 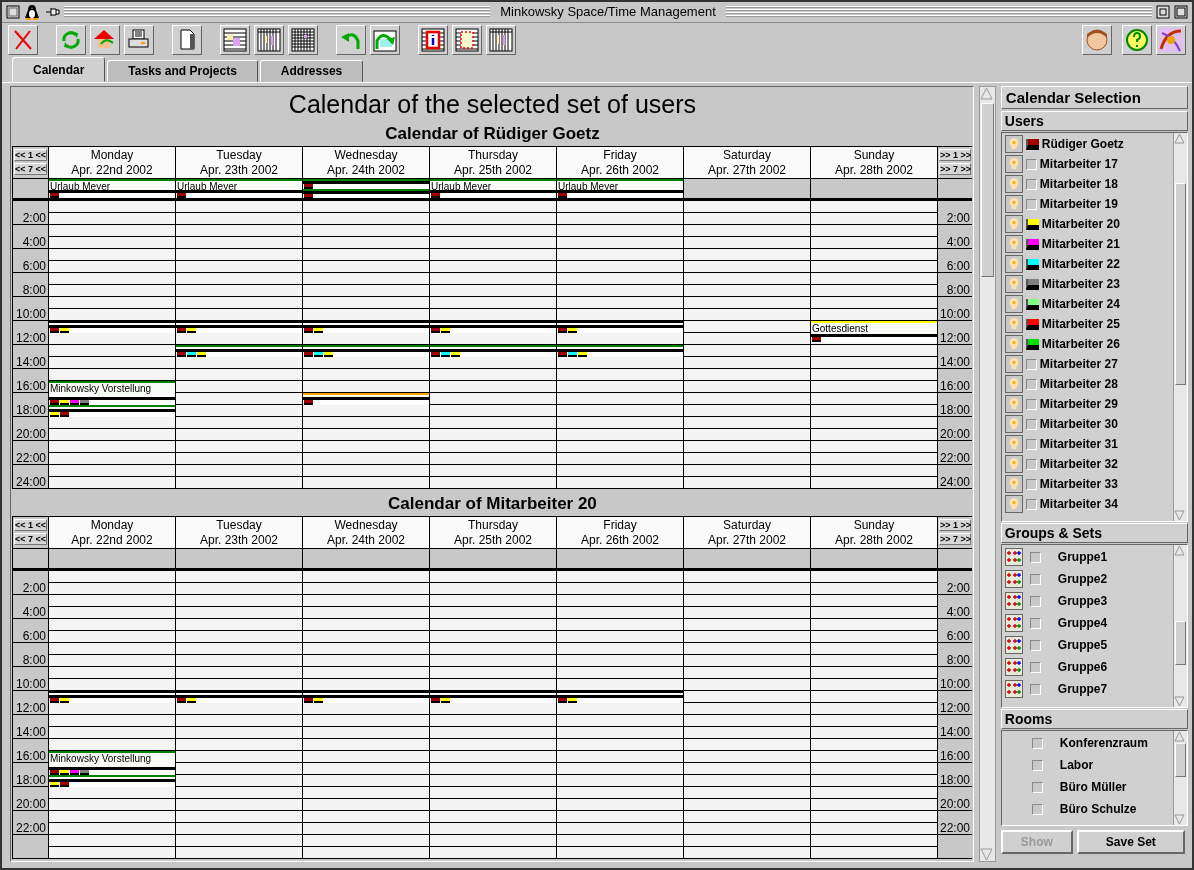 What do you see at coordinates (1082, 557) in the screenshot?
I see `list-item-label: Gruppe1` at bounding box center [1082, 557].